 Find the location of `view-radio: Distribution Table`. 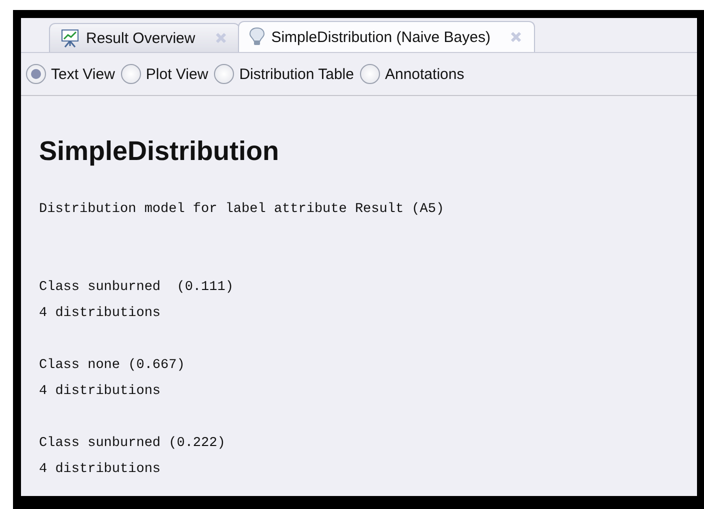

view-radio: Distribution Table is located at coordinates (284, 74).